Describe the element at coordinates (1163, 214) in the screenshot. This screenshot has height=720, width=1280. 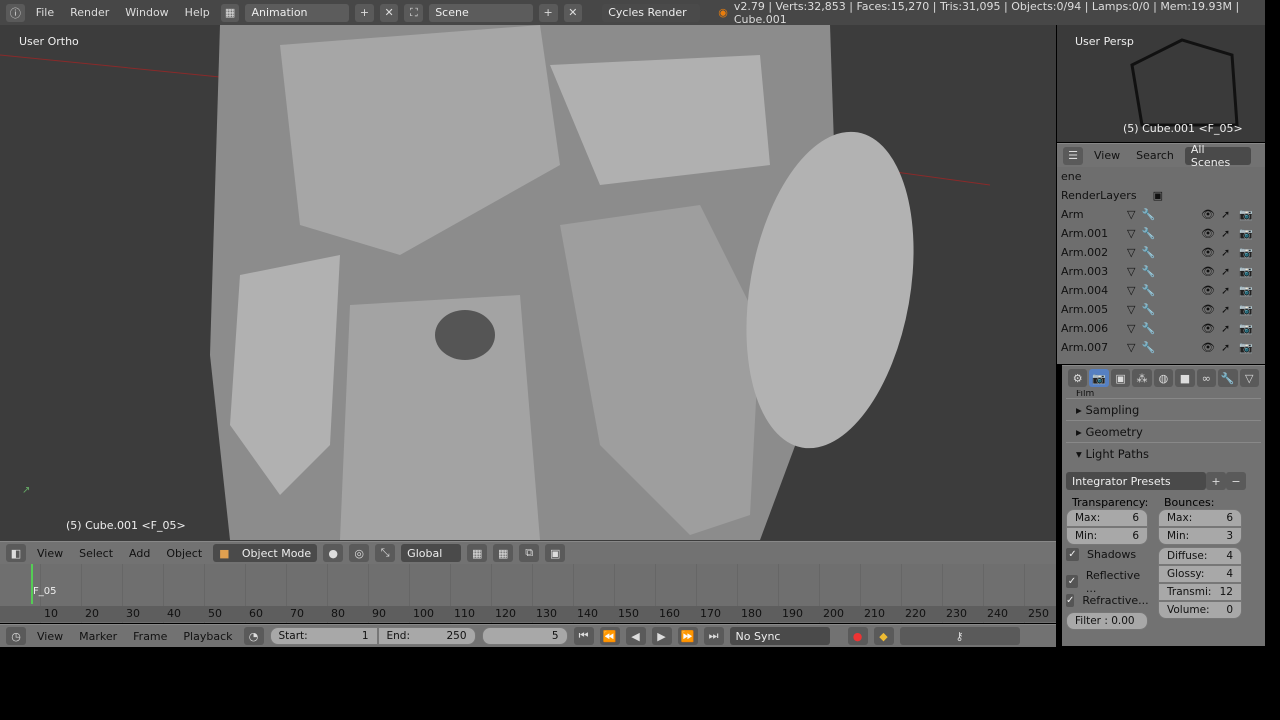
I see `outliner-item: Arm ▽ 🔧 👁 ➚ 📷` at that location.